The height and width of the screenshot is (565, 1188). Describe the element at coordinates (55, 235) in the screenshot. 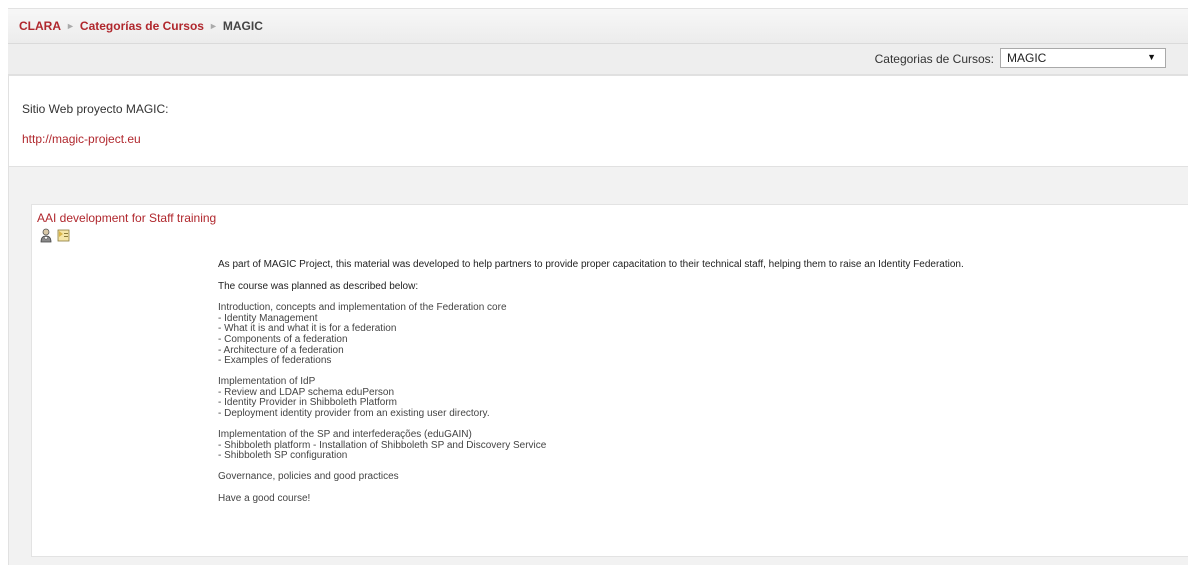

I see `course-icons` at that location.